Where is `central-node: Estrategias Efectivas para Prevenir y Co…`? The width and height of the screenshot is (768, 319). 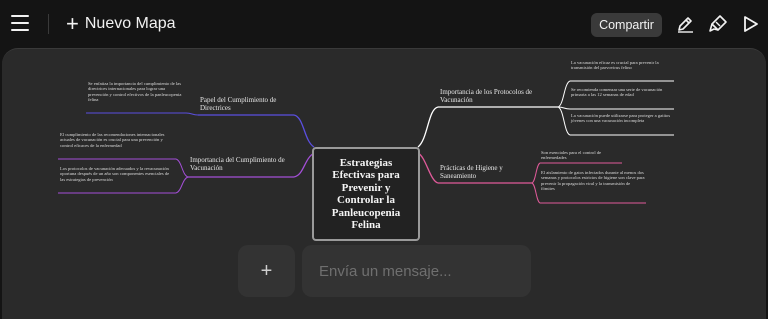 central-node: Estrategias Efectivas para Prevenir y Co… is located at coordinates (366, 194).